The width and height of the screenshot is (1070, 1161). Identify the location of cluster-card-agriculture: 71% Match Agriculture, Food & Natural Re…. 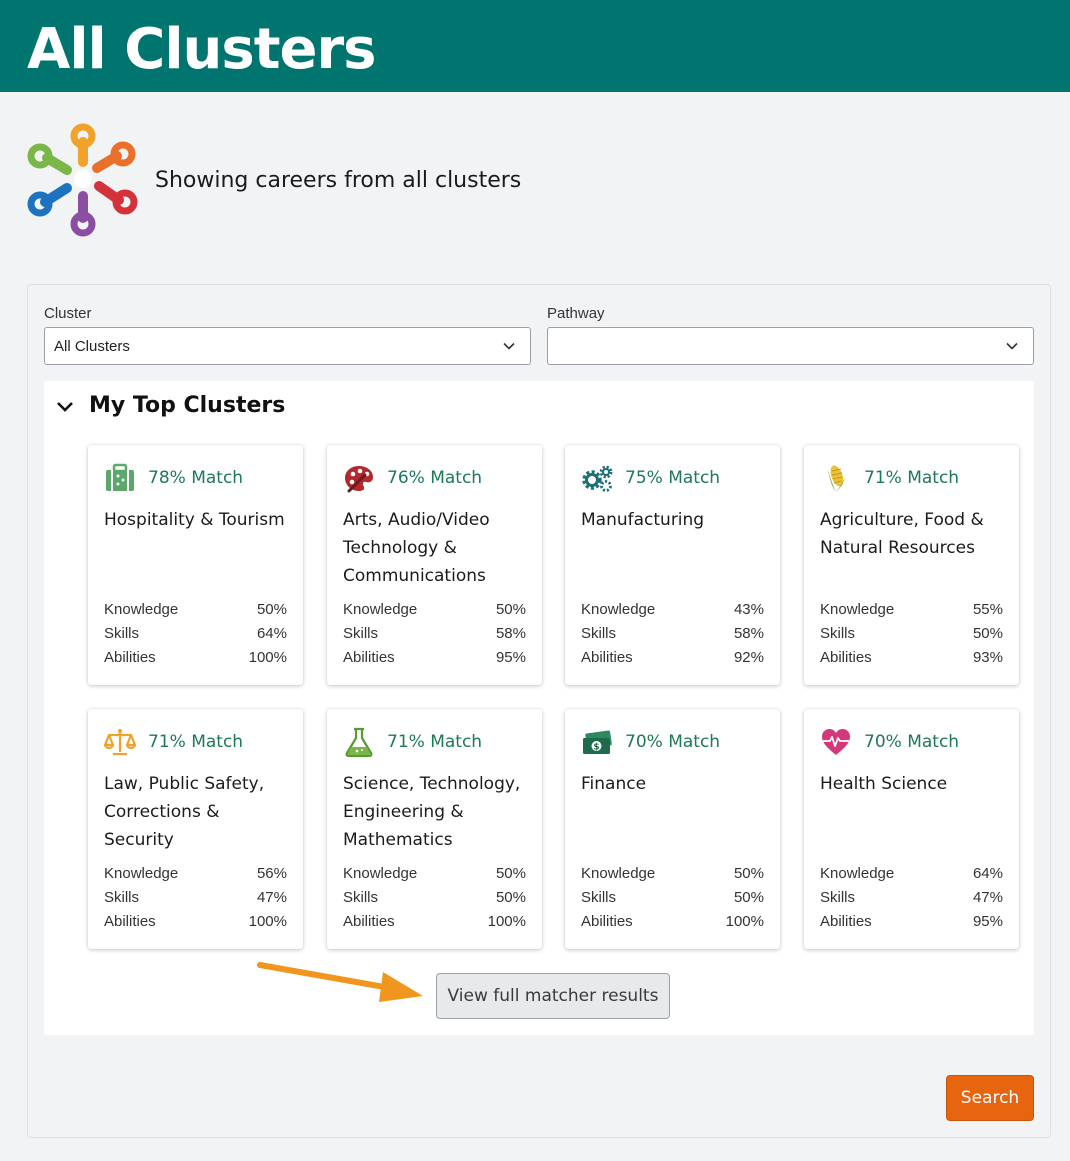
(911, 565).